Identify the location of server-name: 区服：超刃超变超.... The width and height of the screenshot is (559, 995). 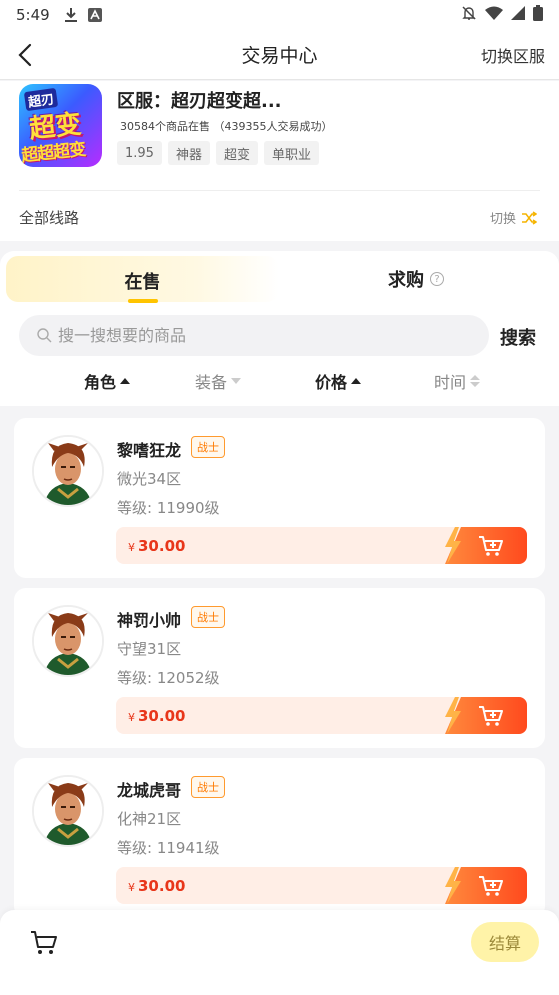
(199, 101).